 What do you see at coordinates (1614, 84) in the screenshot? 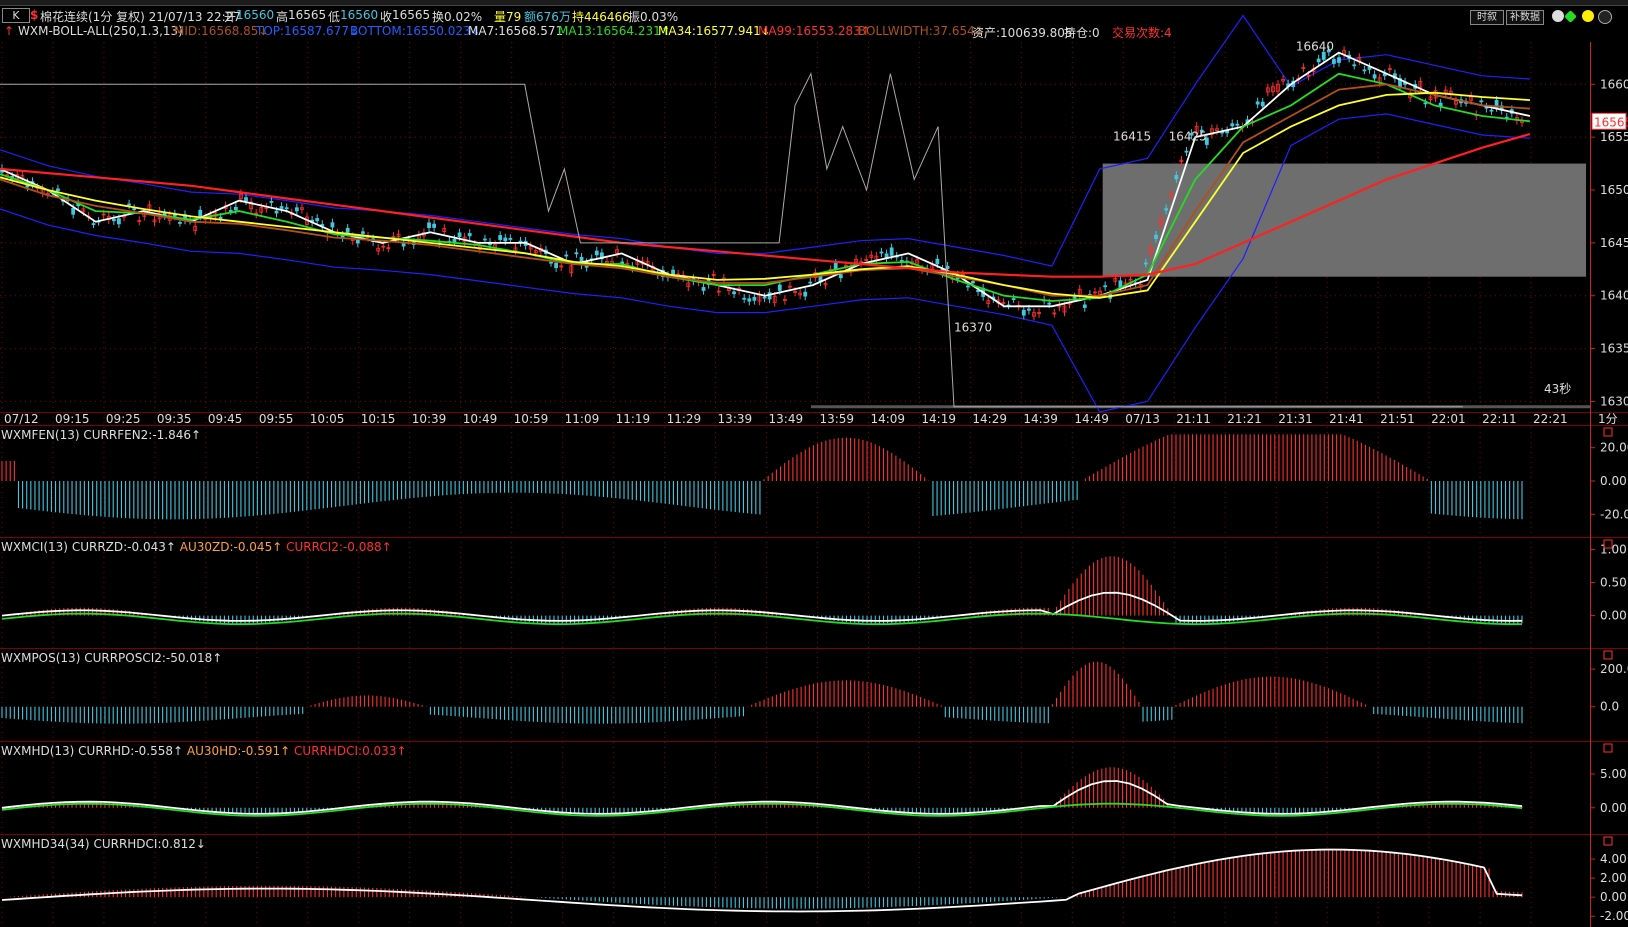
I see `price-tick-label: 16600` at bounding box center [1614, 84].